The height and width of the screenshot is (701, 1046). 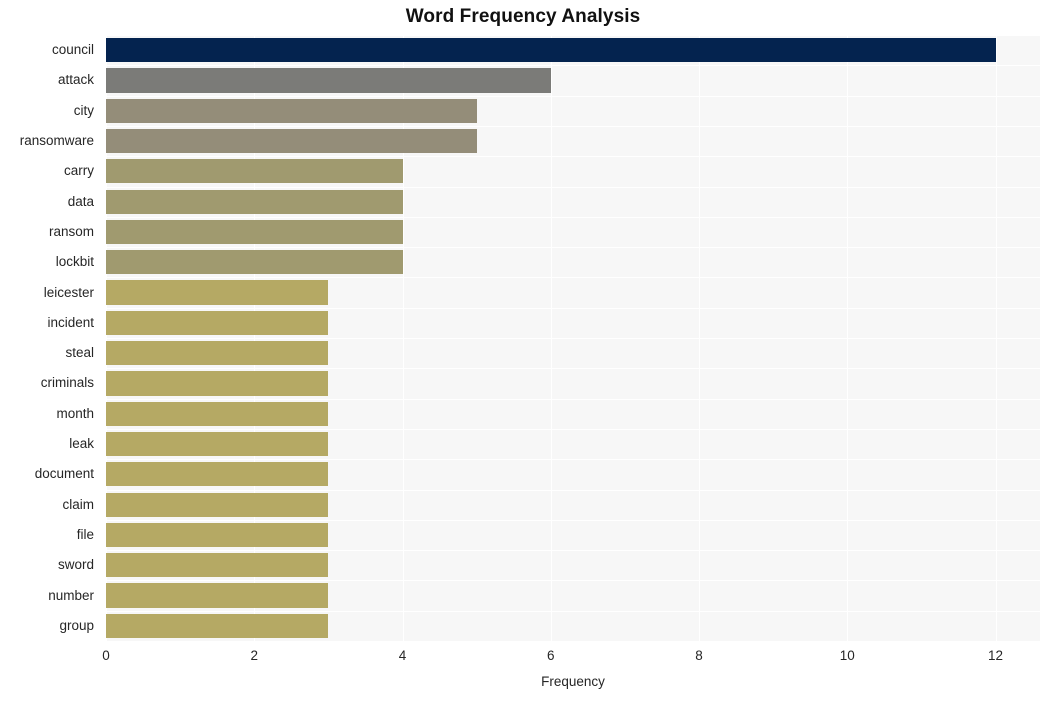 I want to click on y-tick-label-leicester: leicester, so click(x=68, y=292).